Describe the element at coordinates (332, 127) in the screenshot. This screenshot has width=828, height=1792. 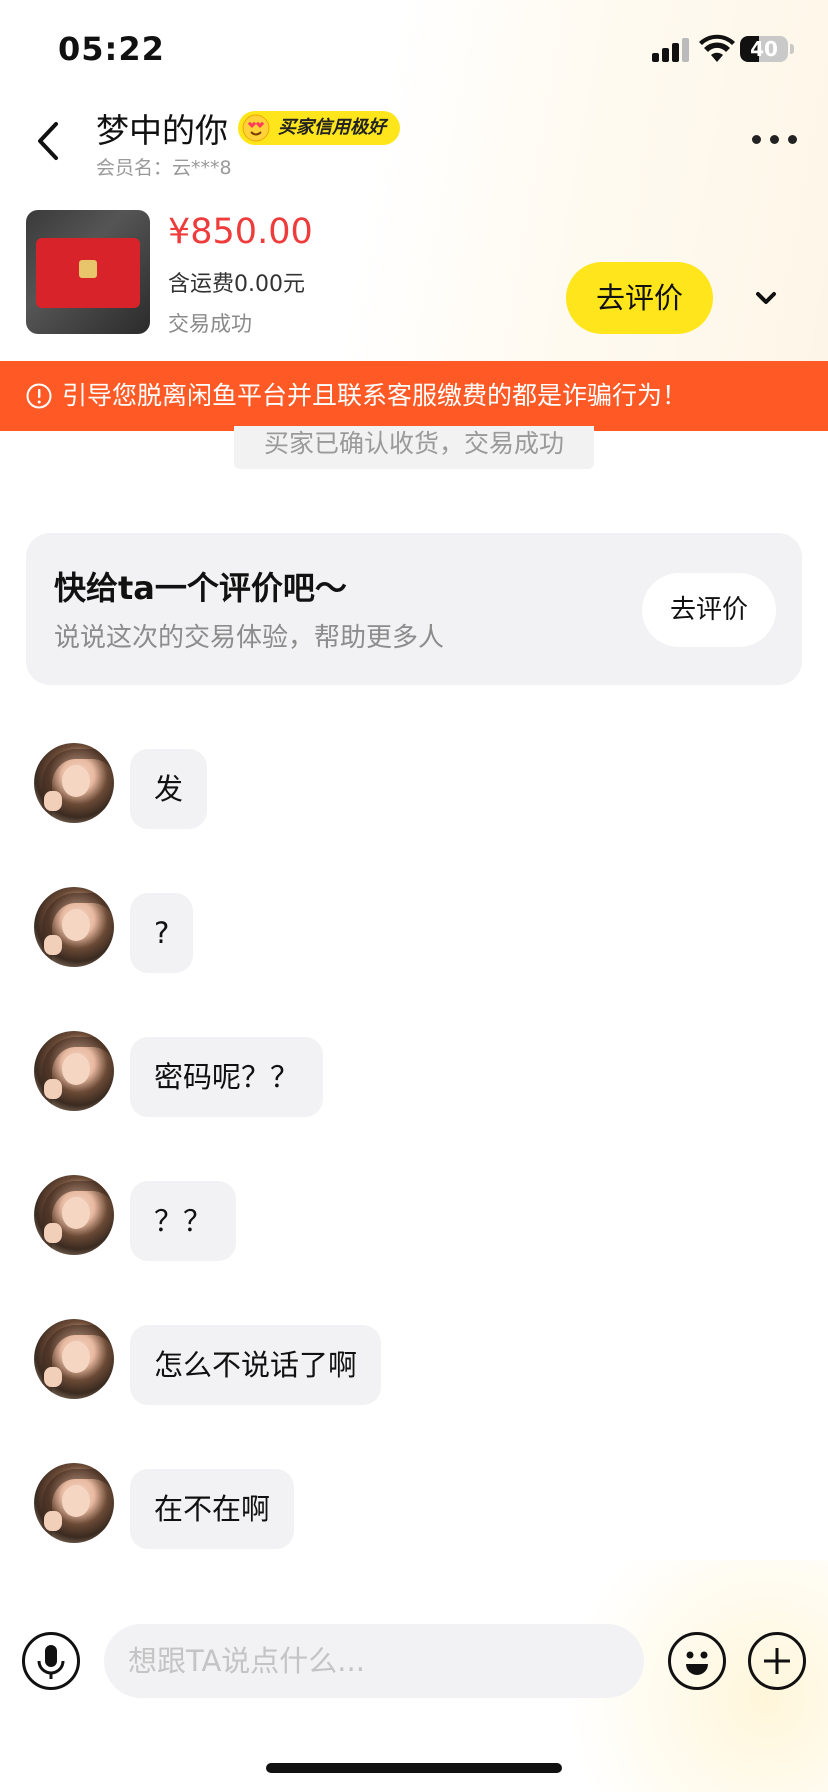
I see `credit-badge-label: 买家信用极好` at that location.